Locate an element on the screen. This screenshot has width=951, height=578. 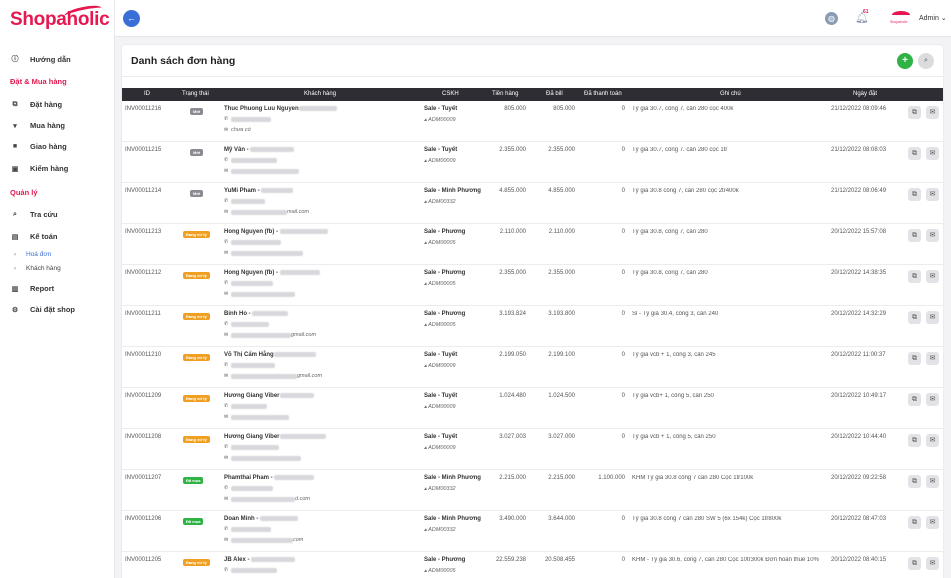
sidebar-item-tra-cuu: ⌕ Tra cứu is located at coordinates (34, 214).